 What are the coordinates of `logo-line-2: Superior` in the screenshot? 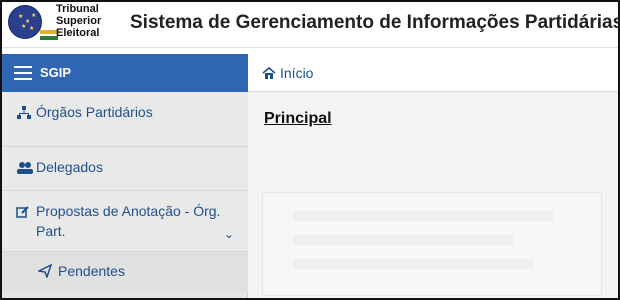 It's located at (79, 20).